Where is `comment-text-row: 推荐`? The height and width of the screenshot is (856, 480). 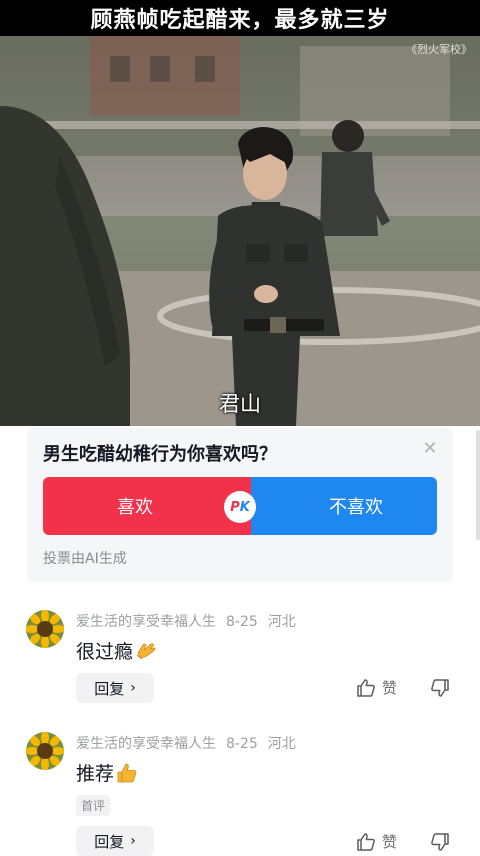
comment-text-row: 推荐 is located at coordinates (107, 772).